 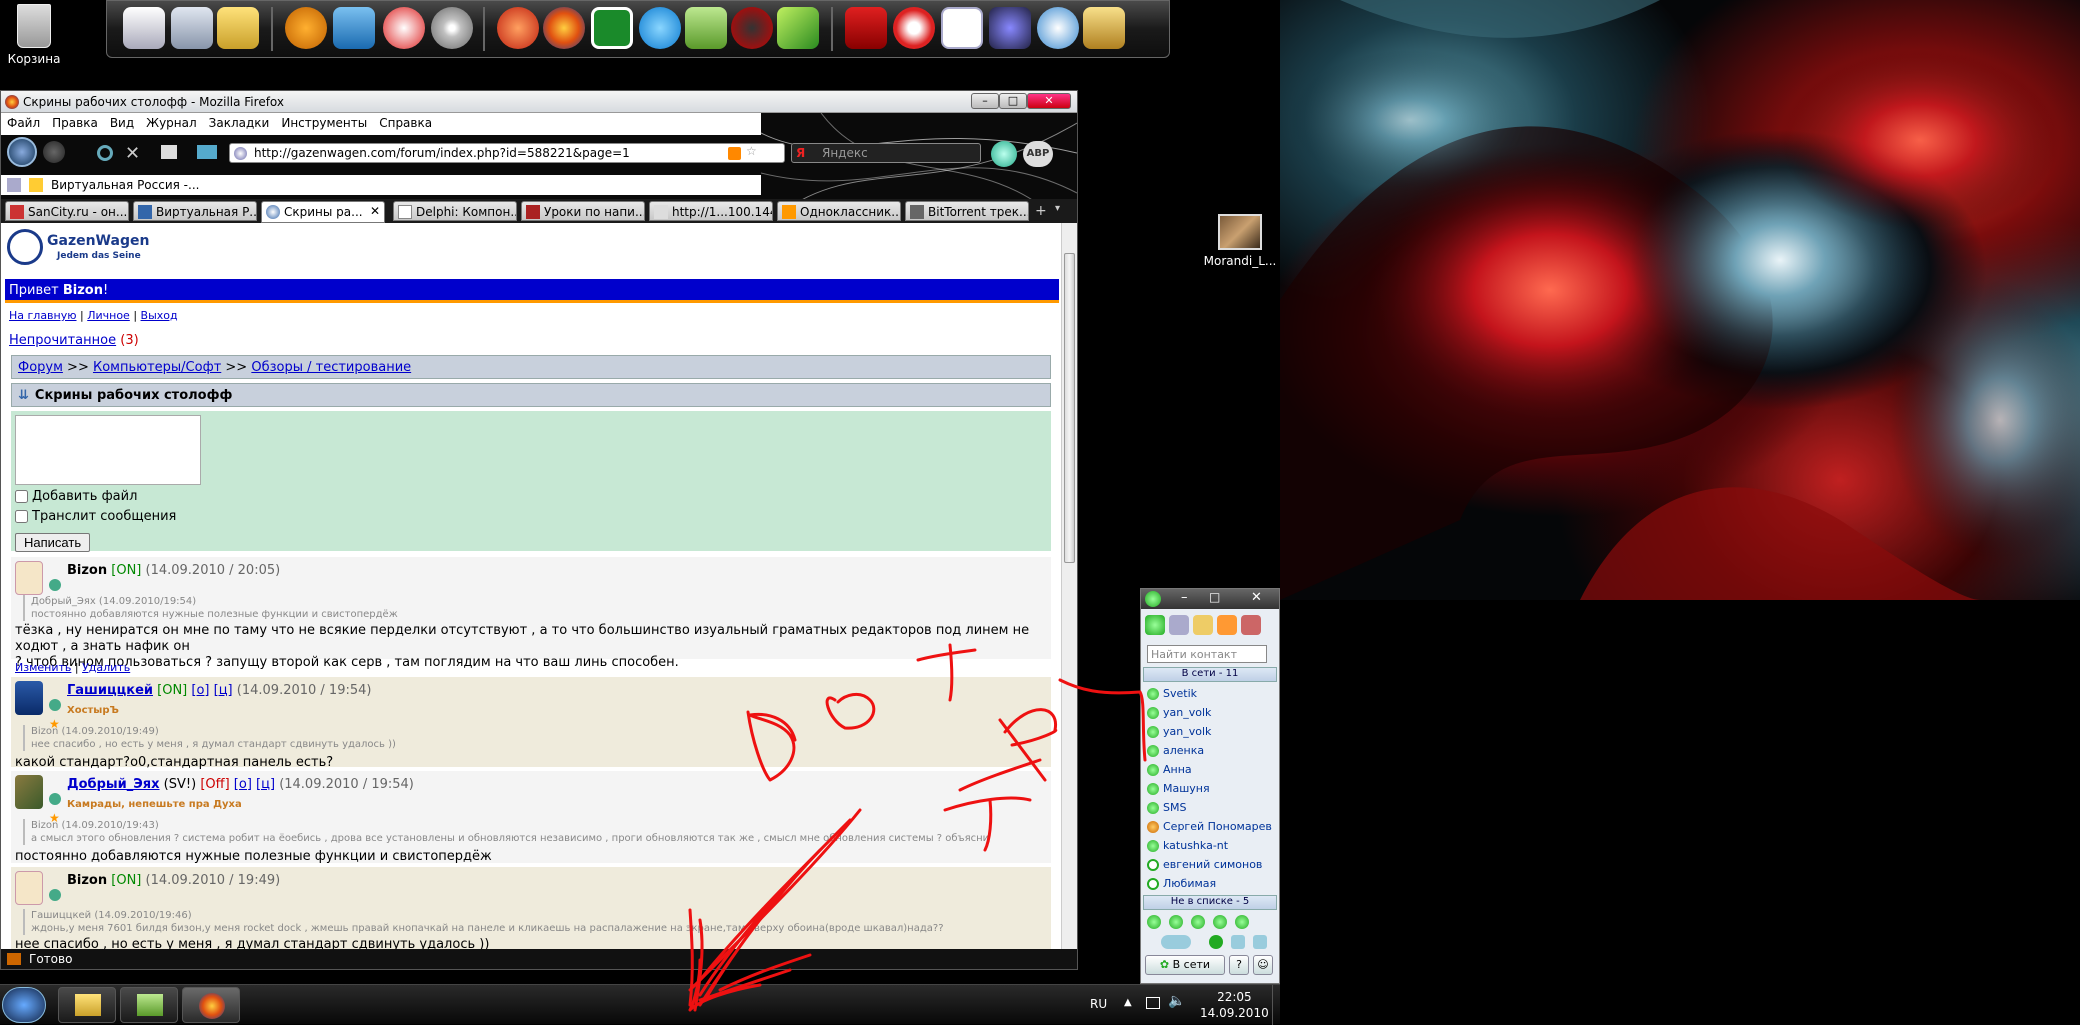 What do you see at coordinates (14, 185) in the screenshot?
I see `bookmark-folder-icon` at bounding box center [14, 185].